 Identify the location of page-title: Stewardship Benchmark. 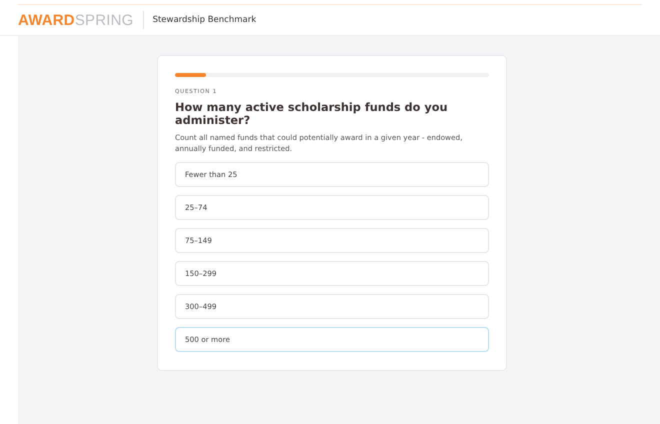
(204, 20).